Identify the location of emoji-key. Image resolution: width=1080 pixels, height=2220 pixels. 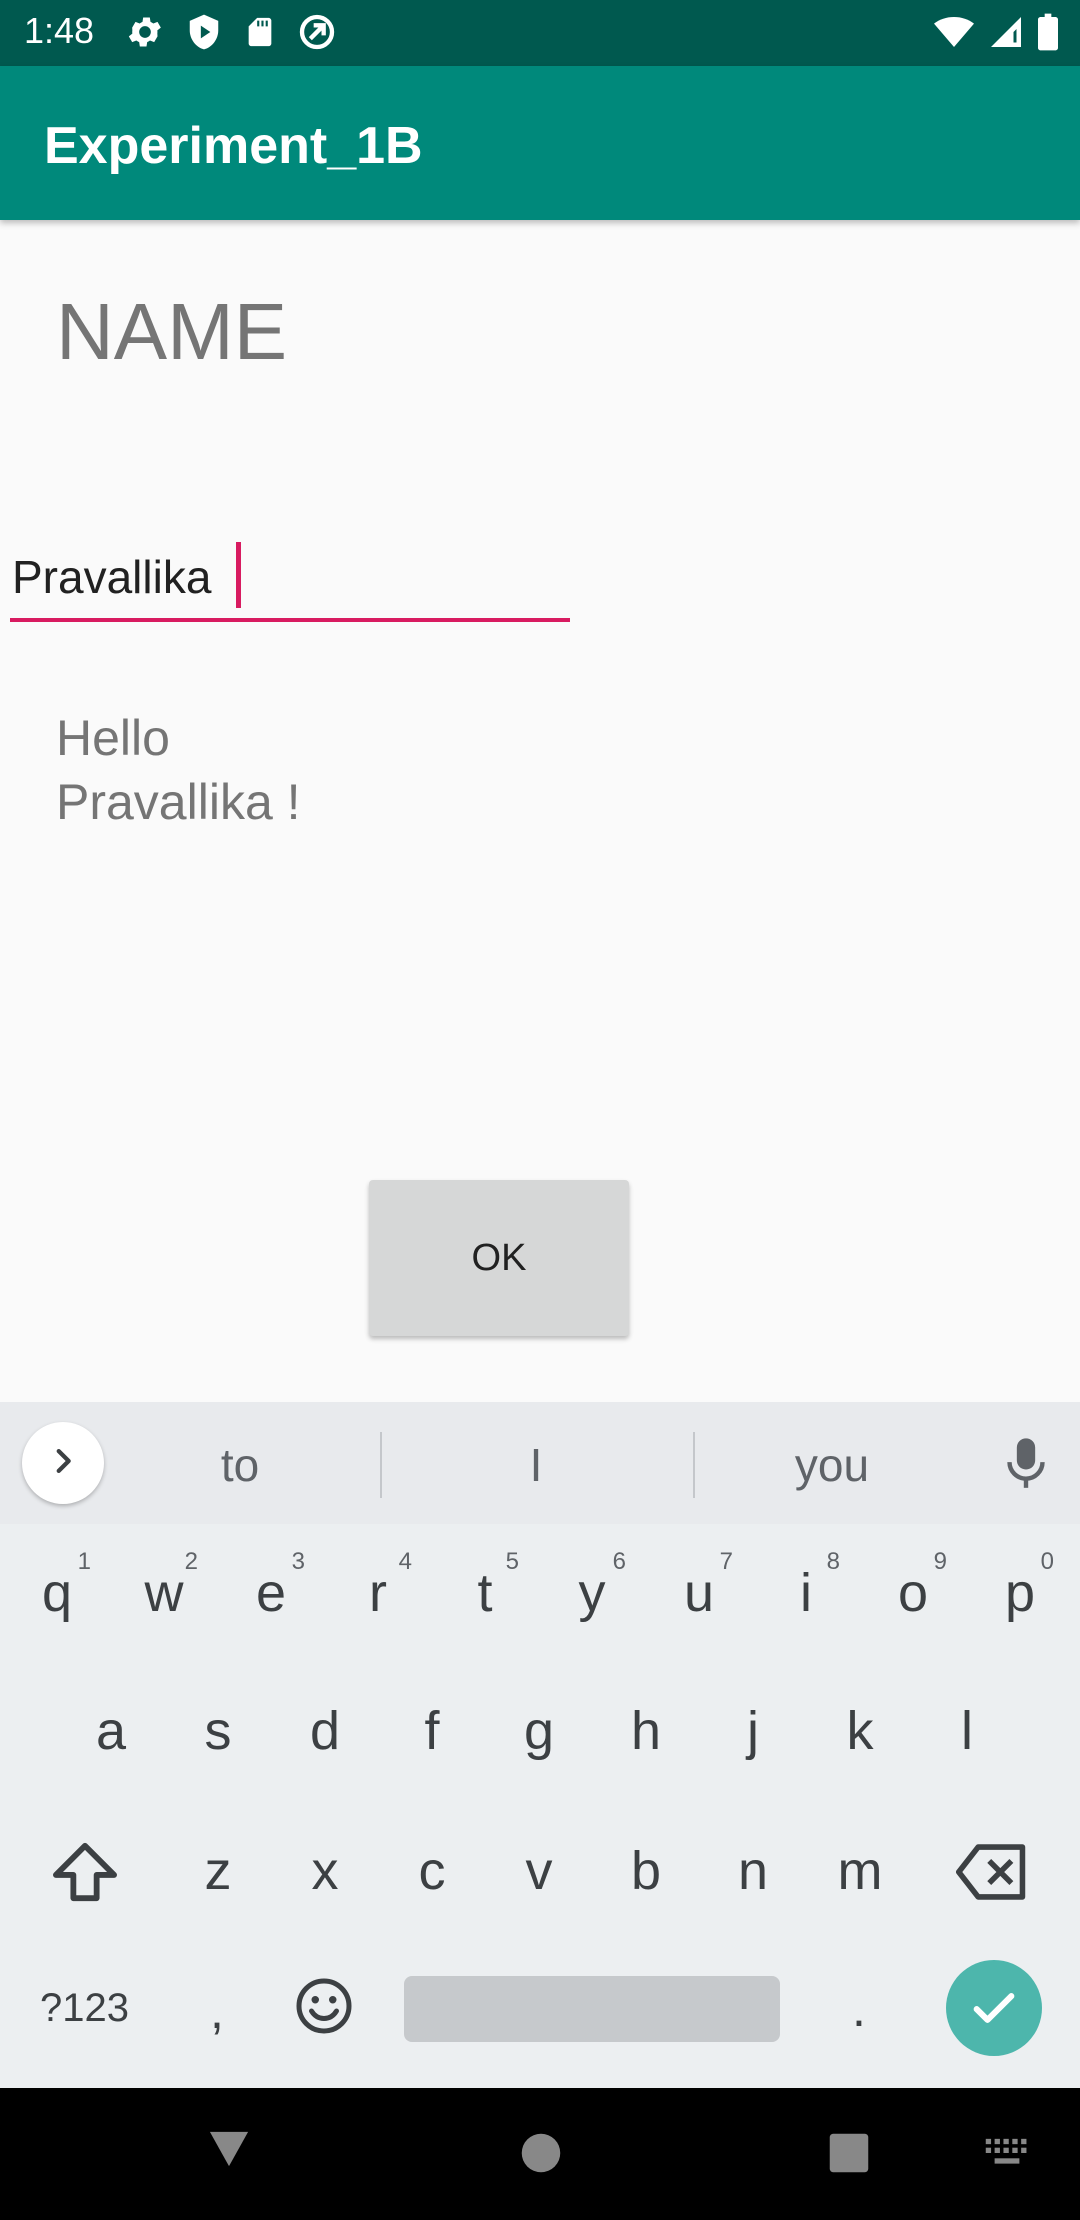
(324, 2008).